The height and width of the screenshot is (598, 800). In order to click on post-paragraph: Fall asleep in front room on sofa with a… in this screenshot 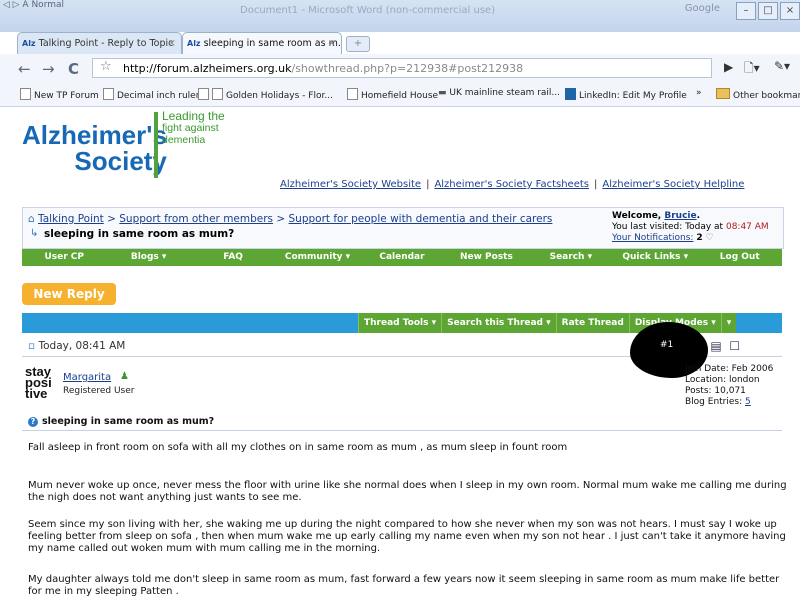, I will do `click(298, 447)`.